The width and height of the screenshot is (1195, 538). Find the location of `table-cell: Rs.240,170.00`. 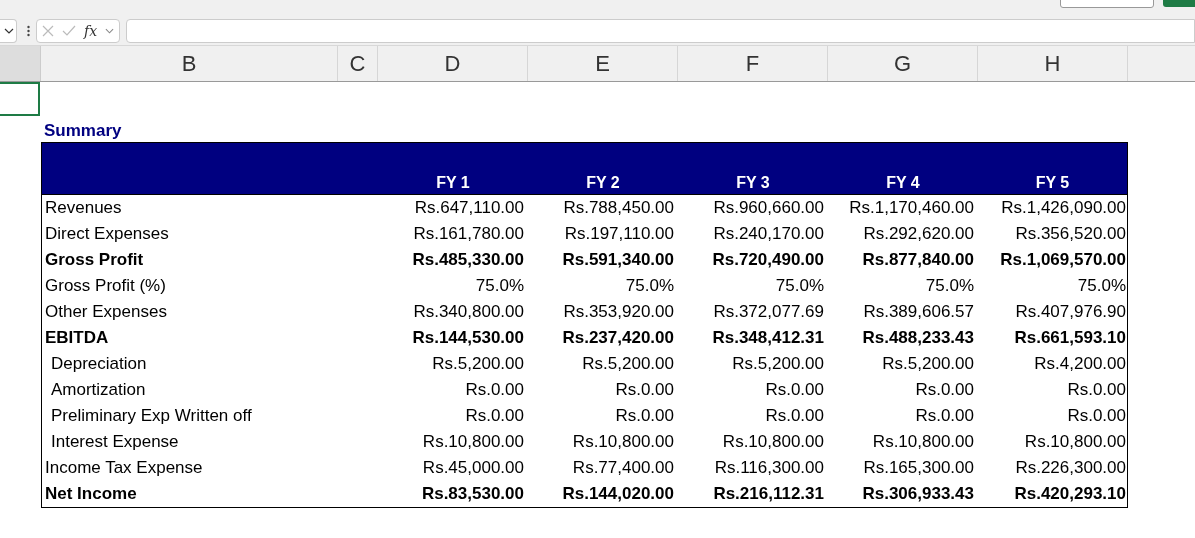

table-cell: Rs.240,170.00 is located at coordinates (768, 233).